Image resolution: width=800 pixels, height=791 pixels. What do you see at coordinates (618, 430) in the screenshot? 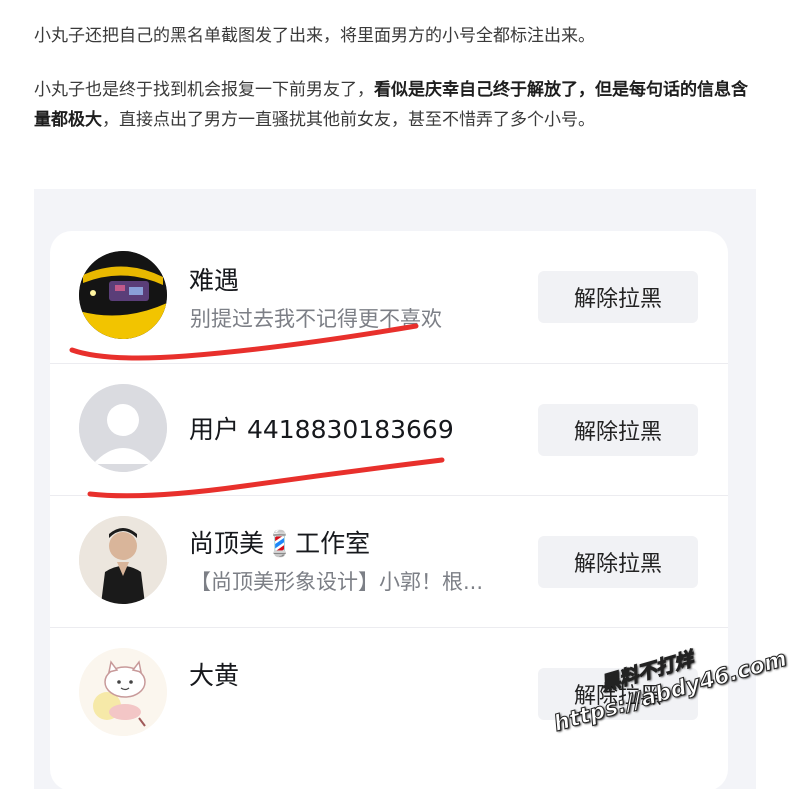
I see `unblock-button-2: 解除拉黑` at bounding box center [618, 430].